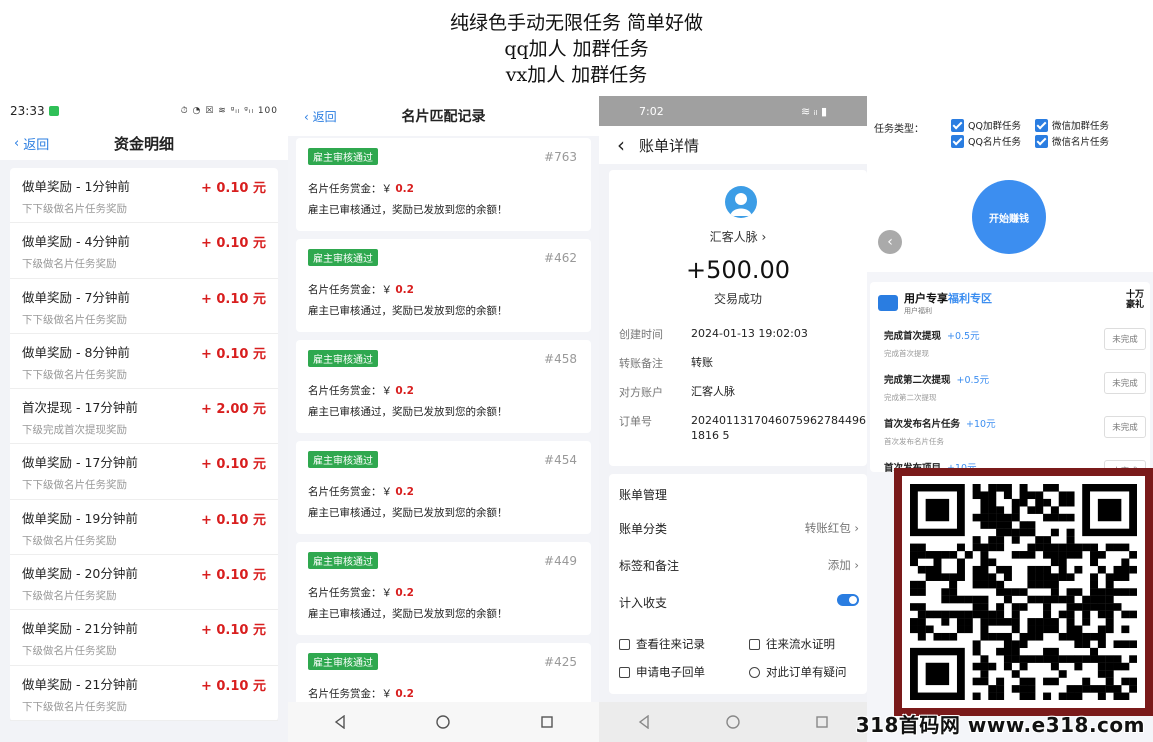 This screenshot has width=1153, height=742. What do you see at coordinates (649, 566) in the screenshot?
I see `tags-label: 标签和备注` at bounding box center [649, 566].